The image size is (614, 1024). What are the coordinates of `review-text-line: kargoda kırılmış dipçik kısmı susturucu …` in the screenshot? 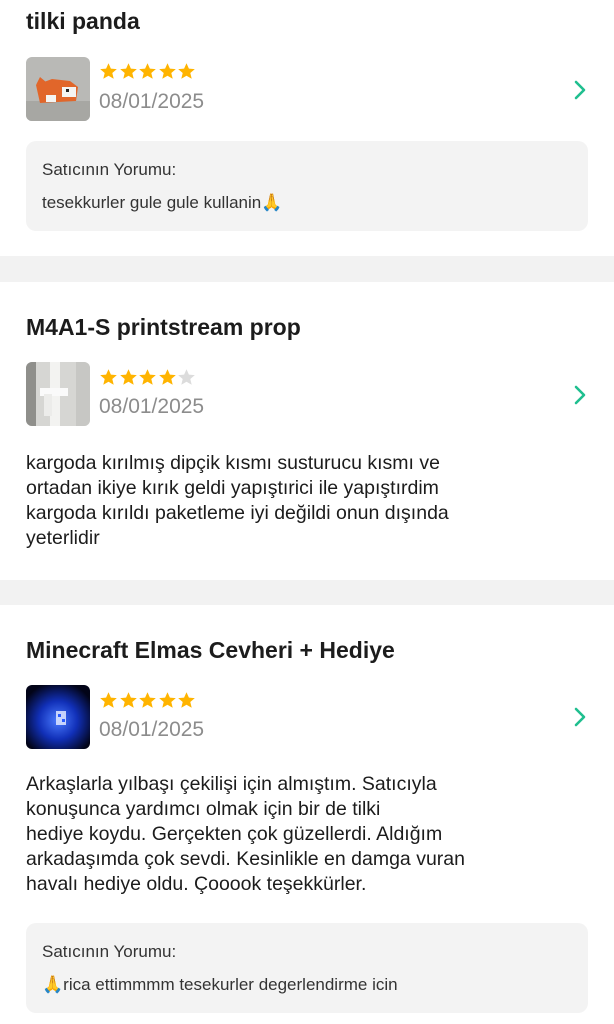 It's located at (233, 463).